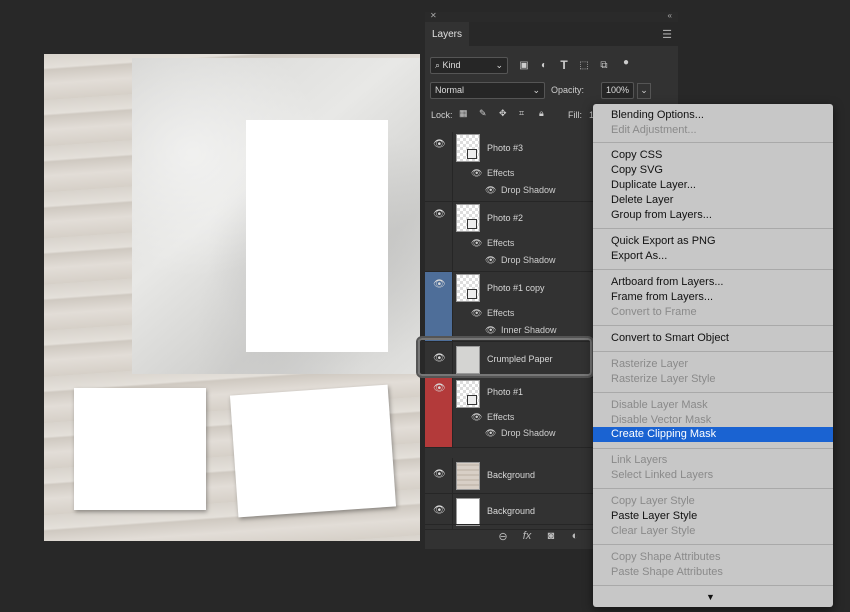  I want to click on menu-item-delete-layer: Delete Layer, so click(713, 200).